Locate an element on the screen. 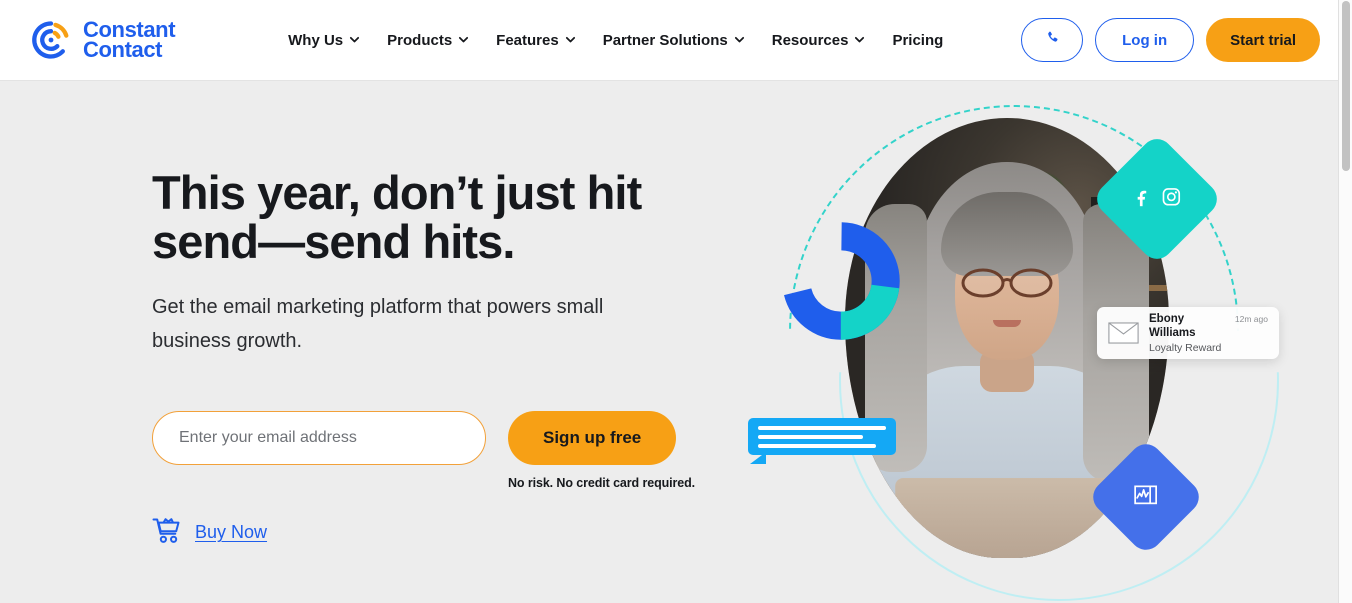 This screenshot has width=1352, height=603. notification-sender: Ebony Williams is located at coordinates (1172, 325).